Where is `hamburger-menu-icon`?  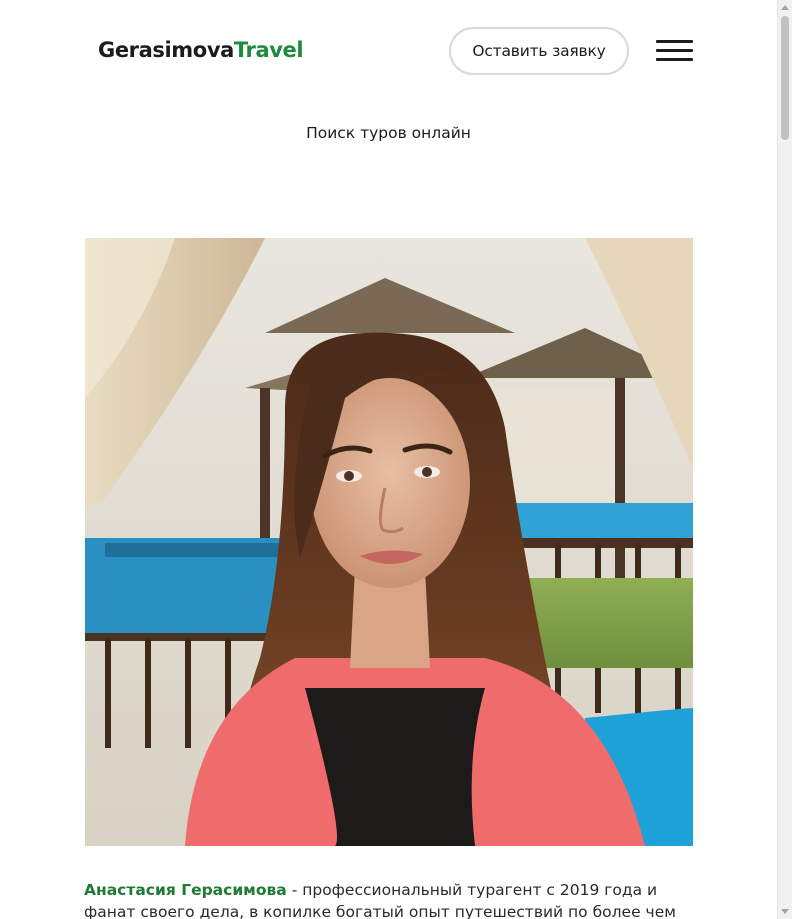
hamburger-menu-icon is located at coordinates (675, 52).